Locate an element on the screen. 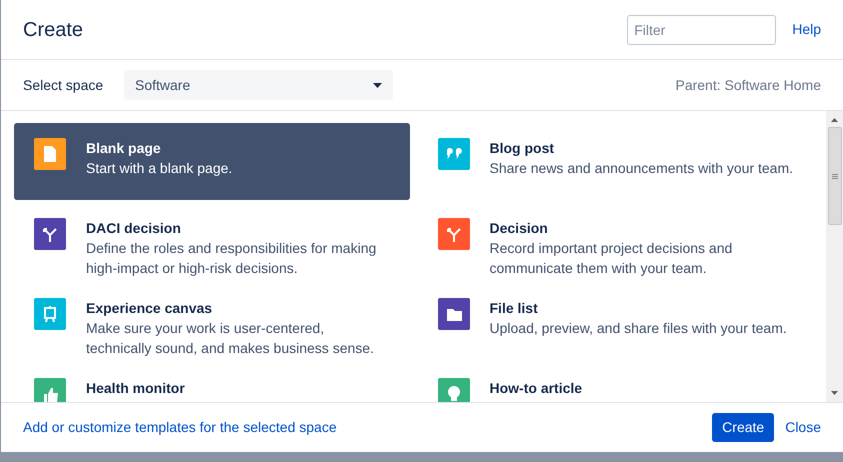 The height and width of the screenshot is (462, 843). template-title: Blank page is located at coordinates (124, 148).